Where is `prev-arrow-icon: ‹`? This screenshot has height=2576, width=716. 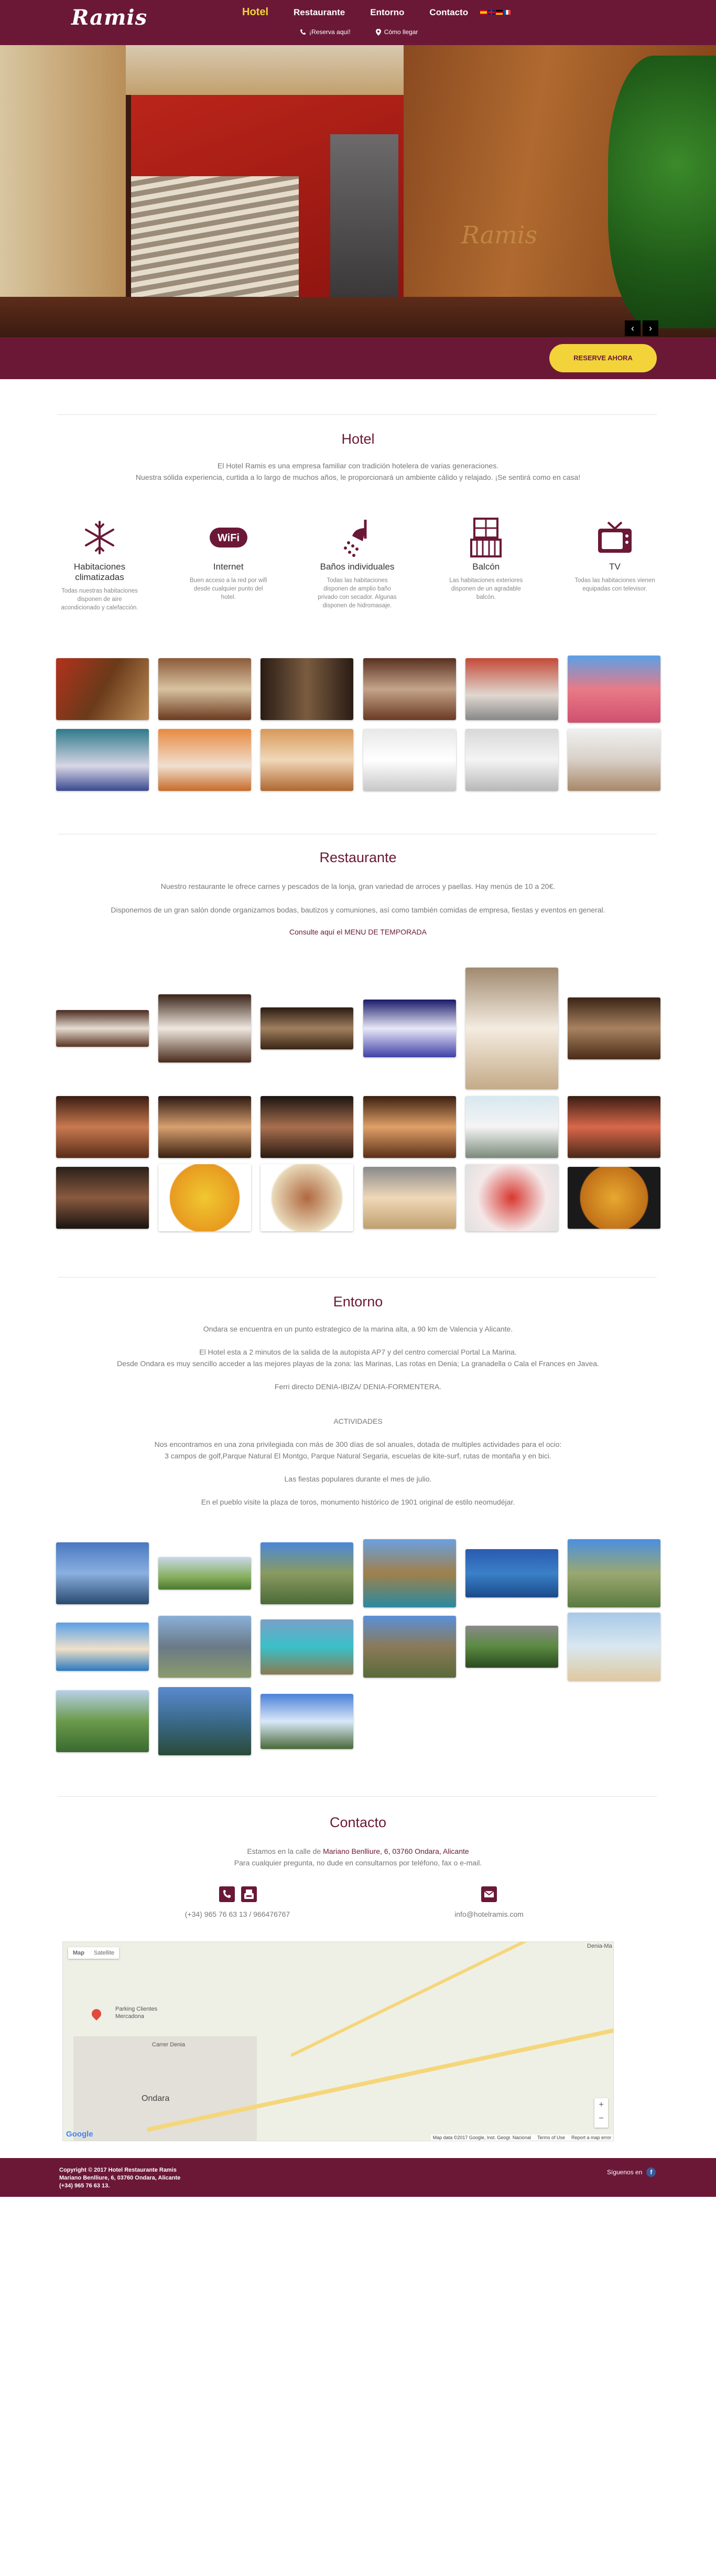 prev-arrow-icon: ‹ is located at coordinates (633, 328).